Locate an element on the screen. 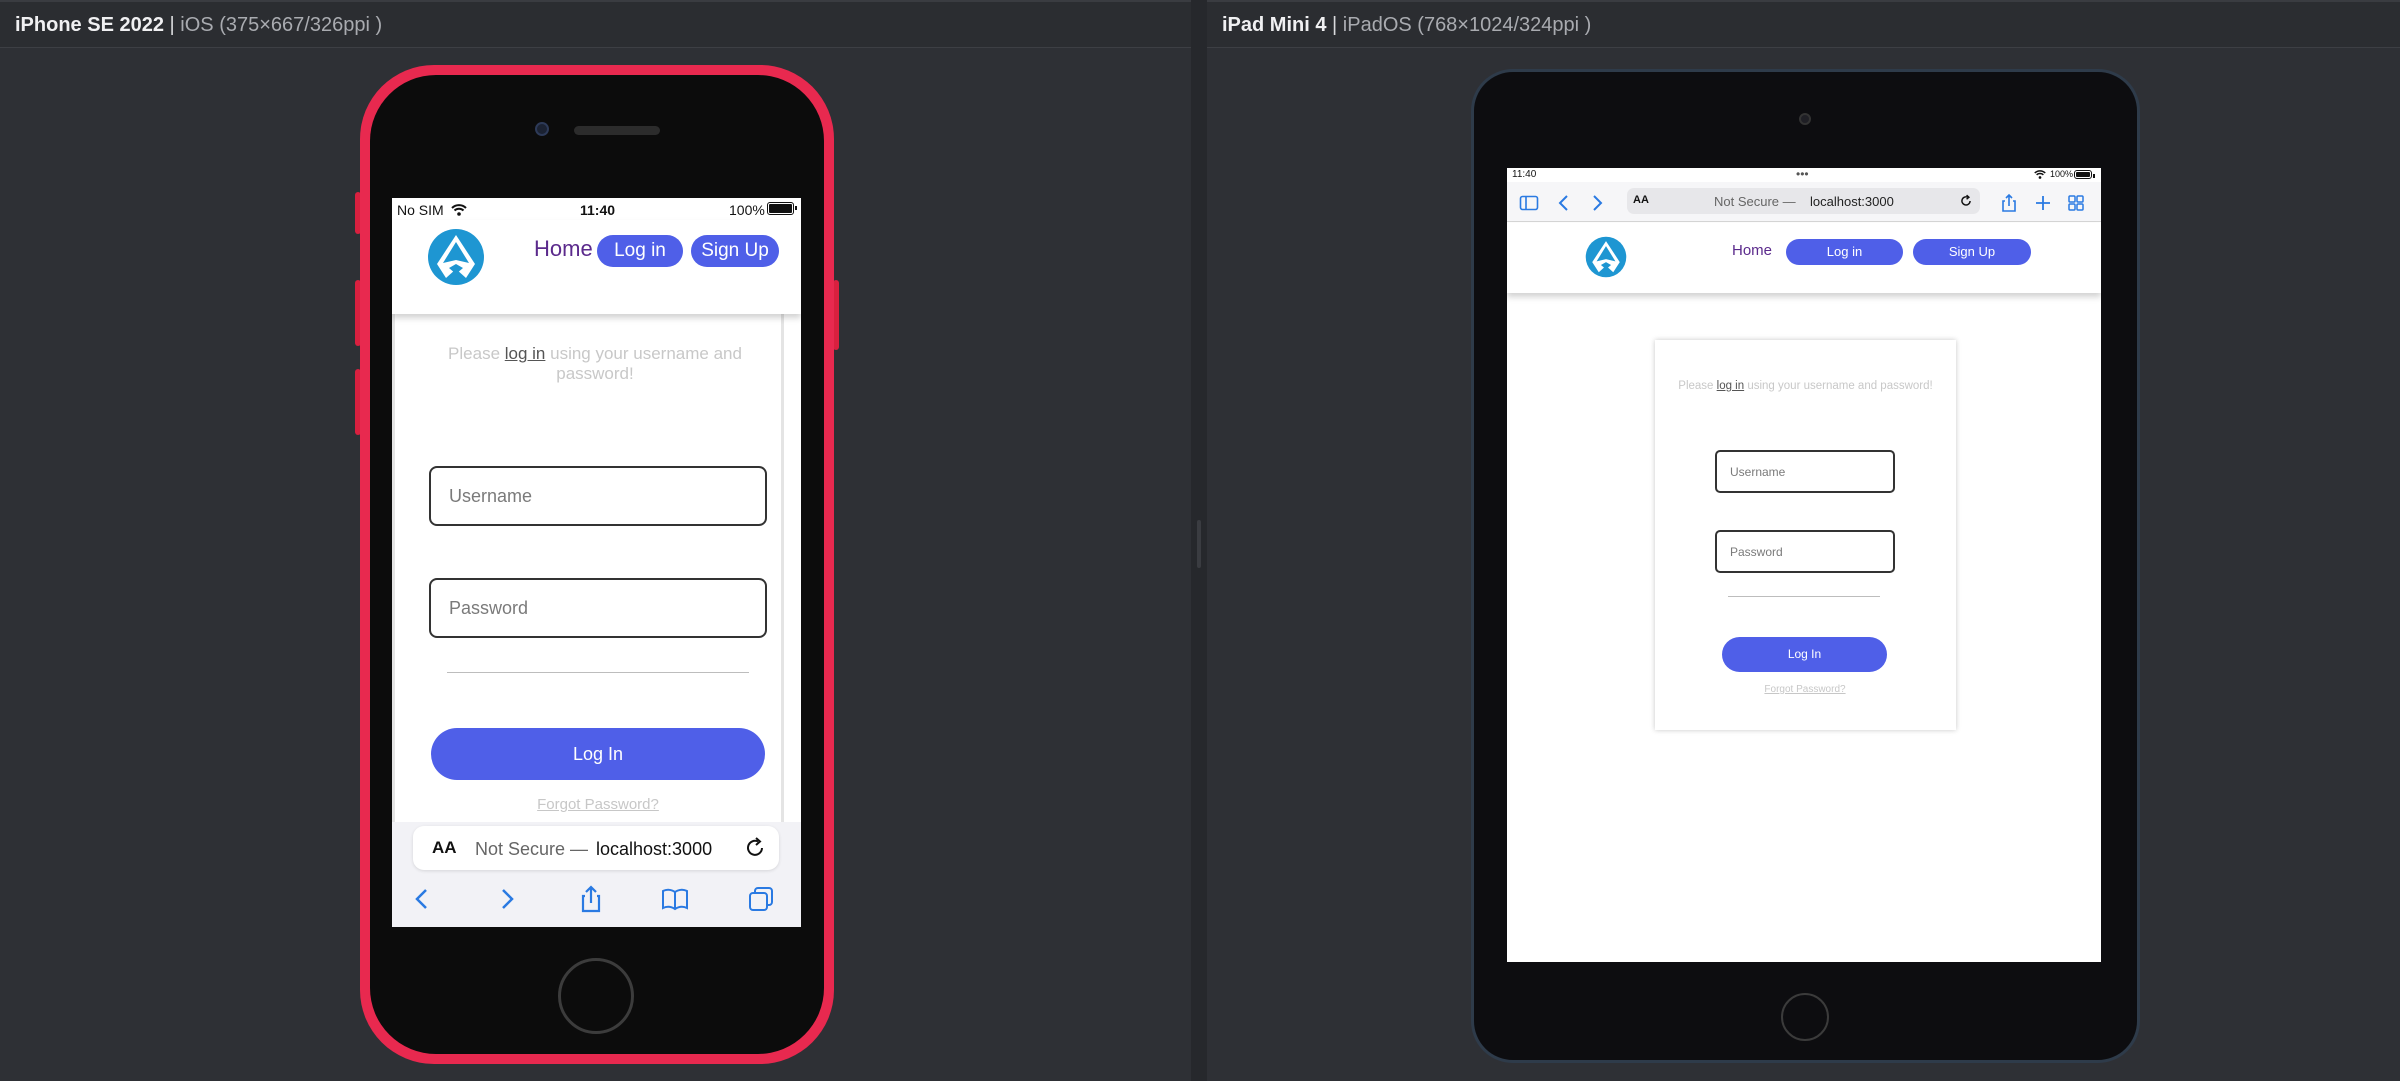 This screenshot has width=2400, height=1081. status-bar: No SIM 11:40 100% is located at coordinates (596, 209).